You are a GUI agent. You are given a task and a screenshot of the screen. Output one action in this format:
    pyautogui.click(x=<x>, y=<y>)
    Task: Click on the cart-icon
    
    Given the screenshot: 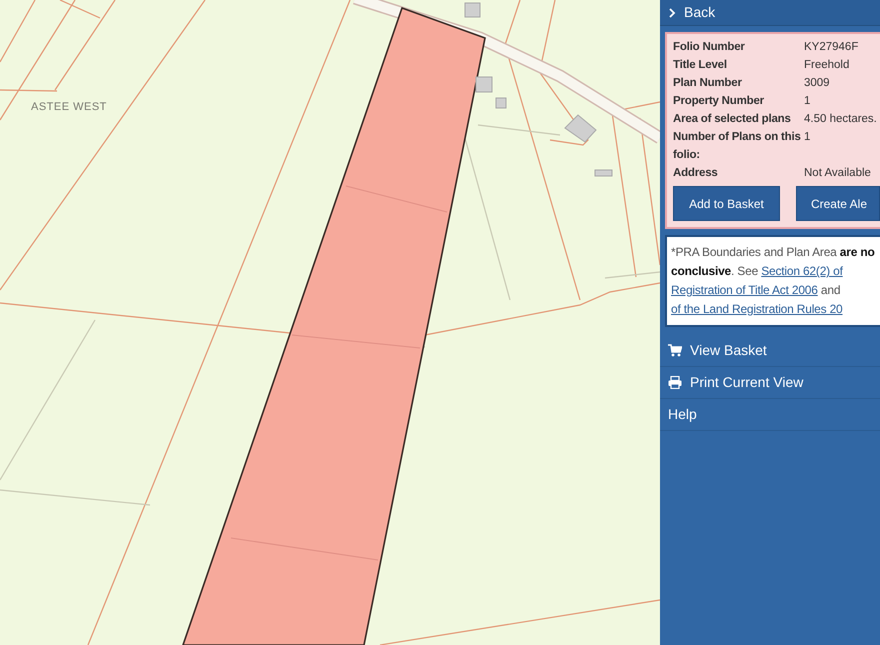 What is the action you would take?
    pyautogui.click(x=675, y=350)
    